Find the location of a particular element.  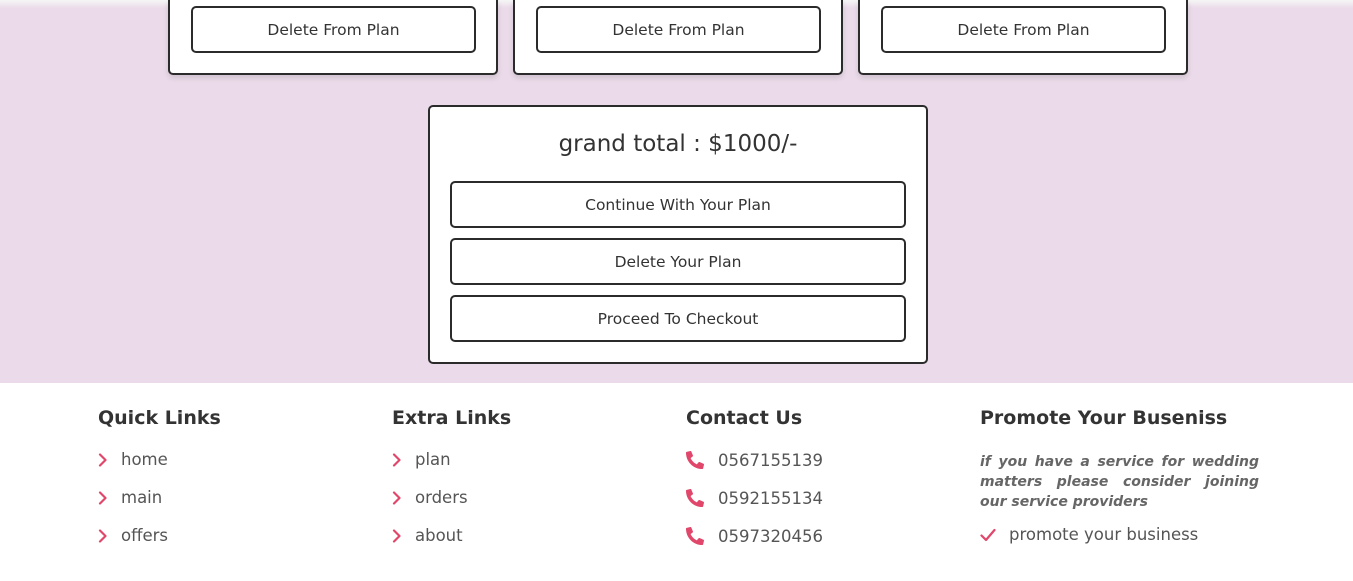

footer-quick-links: Quick Links home main offers is located at coordinates (159, 474).